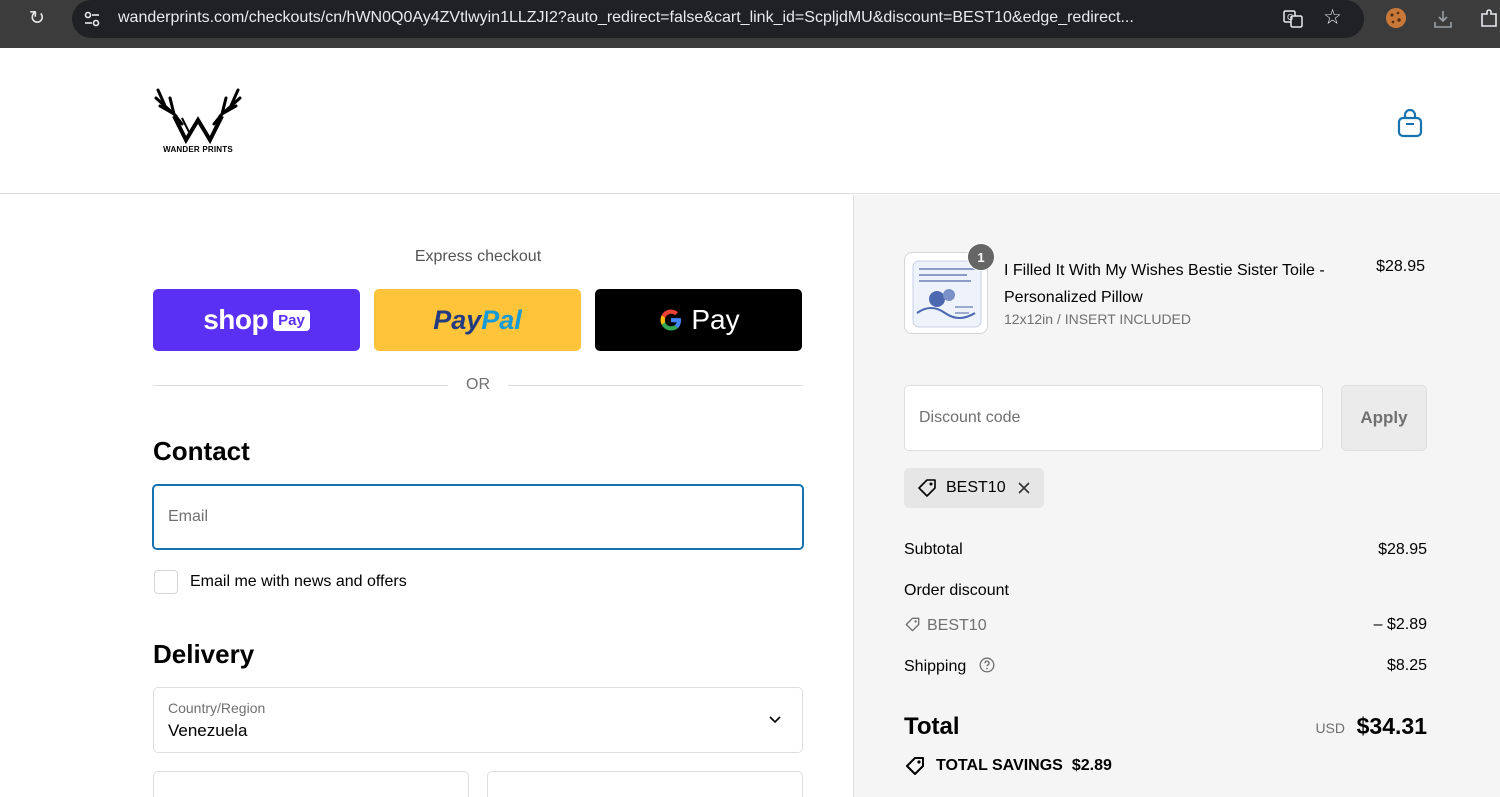 The image size is (1500, 797). Describe the element at coordinates (457, 319) in the screenshot. I see `paypal-wordmark-part1: Pay` at that location.